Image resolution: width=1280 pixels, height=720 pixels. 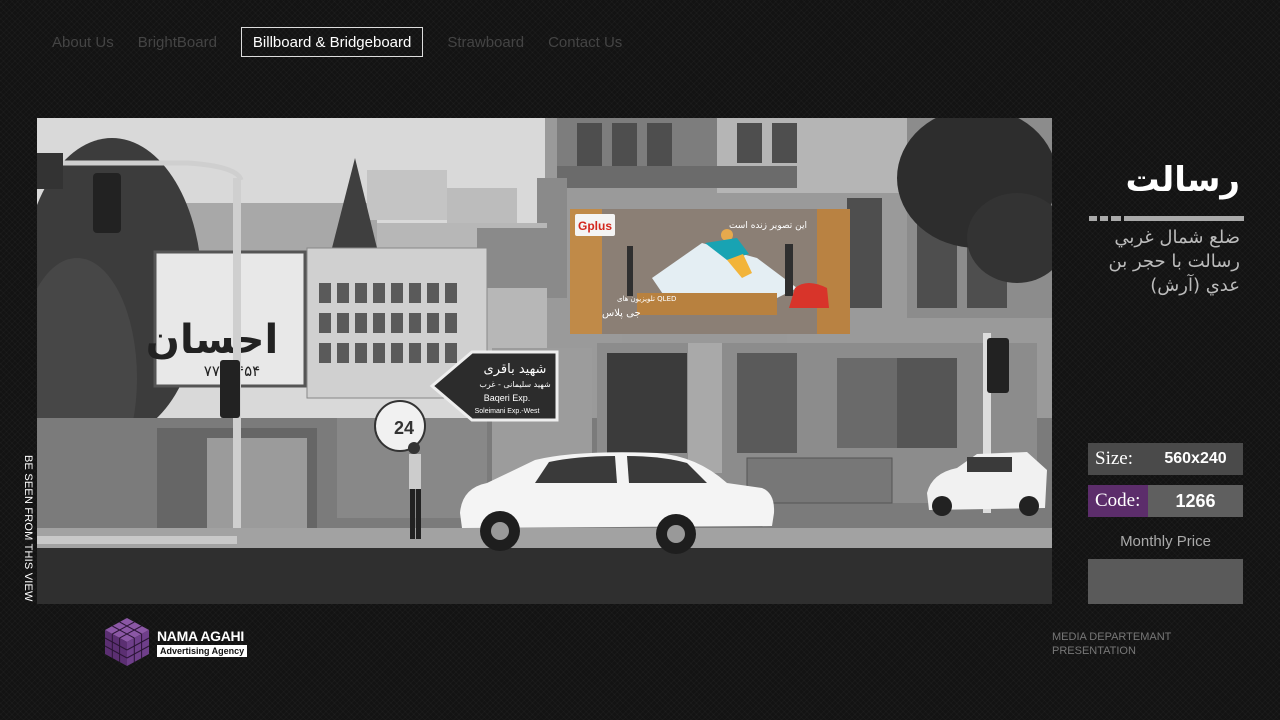 I want to click on size-row: Size: 560x240, so click(x=1165, y=459).